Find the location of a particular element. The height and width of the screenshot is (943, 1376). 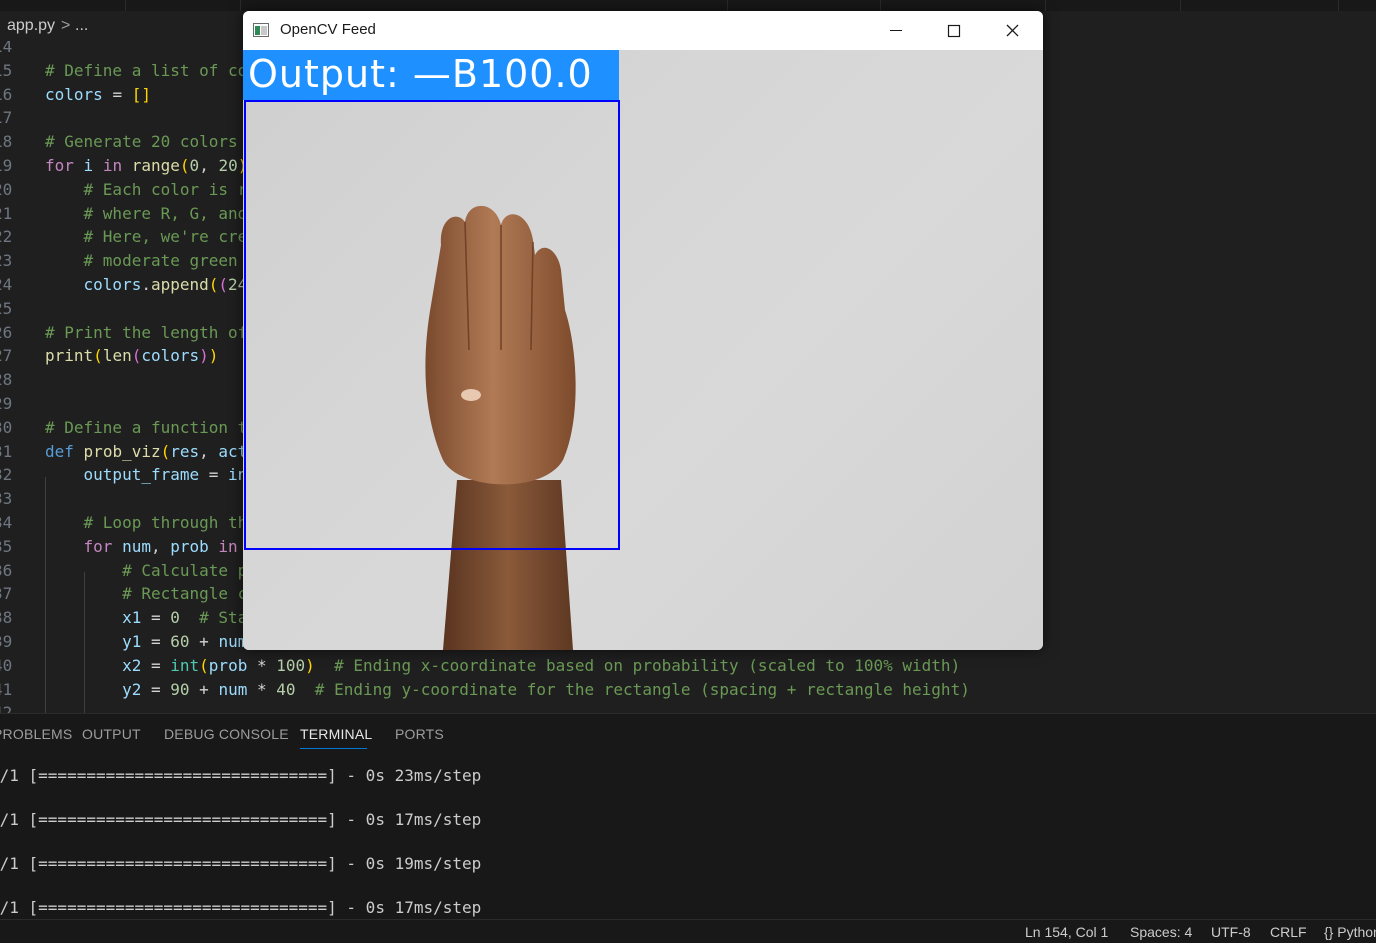

line-number: 39 is located at coordinates (6, 641).